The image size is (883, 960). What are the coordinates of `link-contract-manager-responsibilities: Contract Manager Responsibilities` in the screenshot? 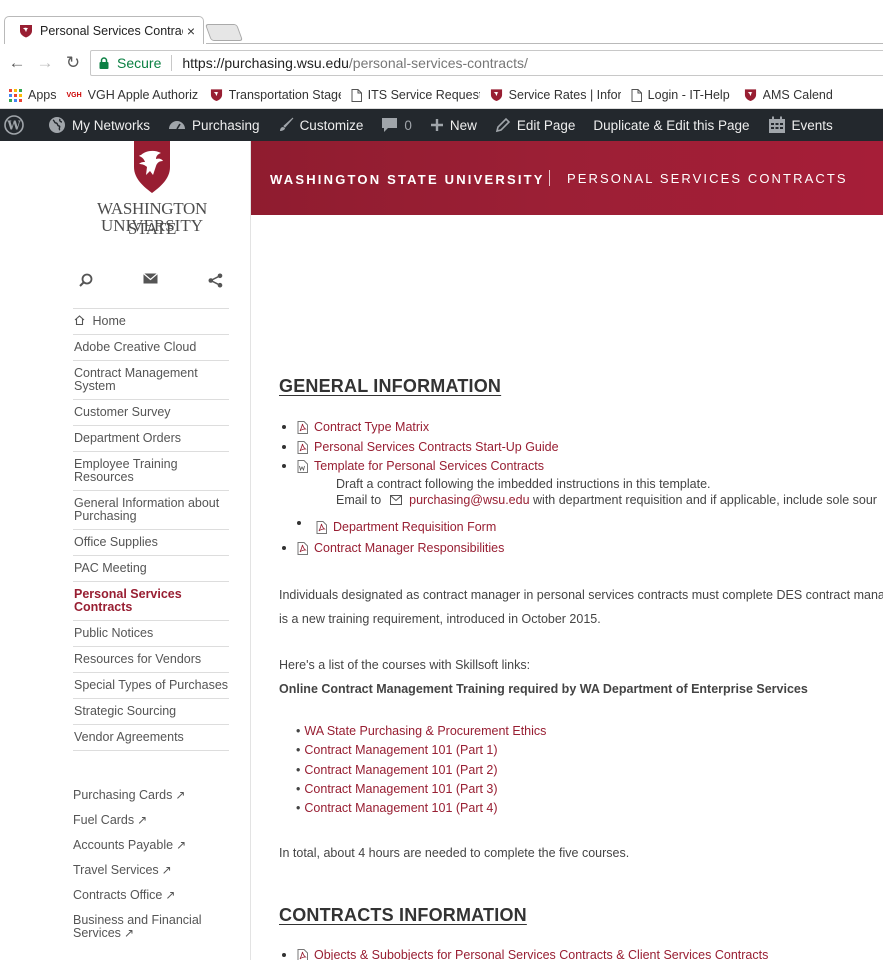 It's located at (393, 548).